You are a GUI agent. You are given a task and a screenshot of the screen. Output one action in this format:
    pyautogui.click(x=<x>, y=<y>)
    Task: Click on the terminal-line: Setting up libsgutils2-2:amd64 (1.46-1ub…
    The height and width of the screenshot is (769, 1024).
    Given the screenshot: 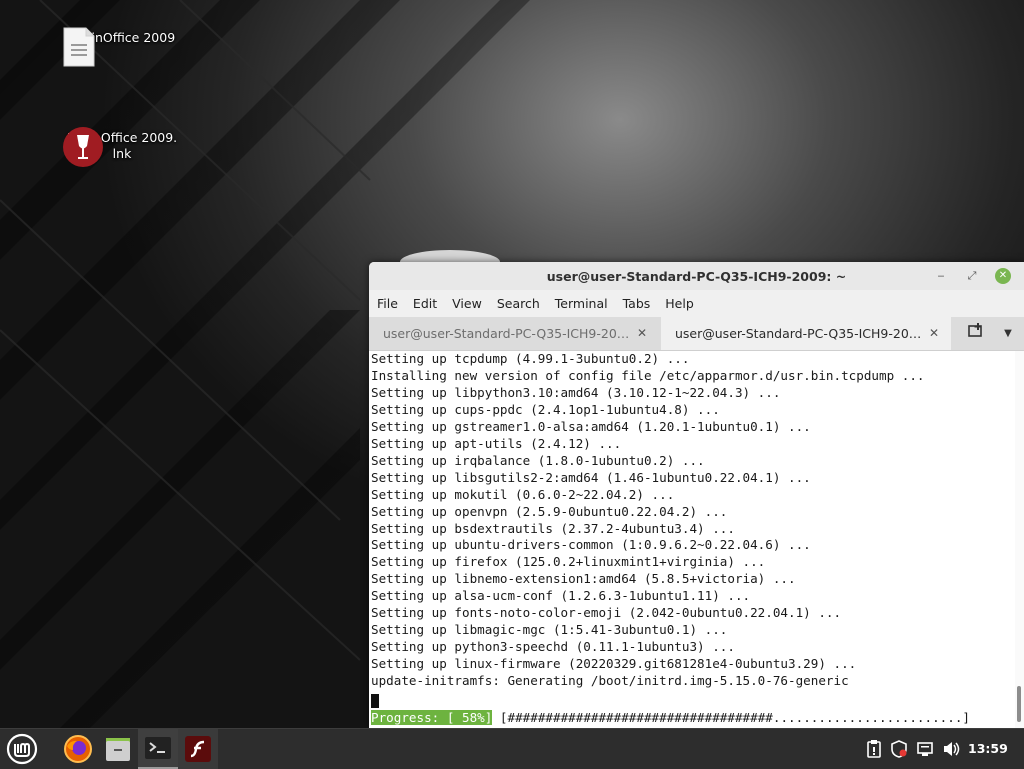 What is the action you would take?
    pyautogui.click(x=591, y=477)
    